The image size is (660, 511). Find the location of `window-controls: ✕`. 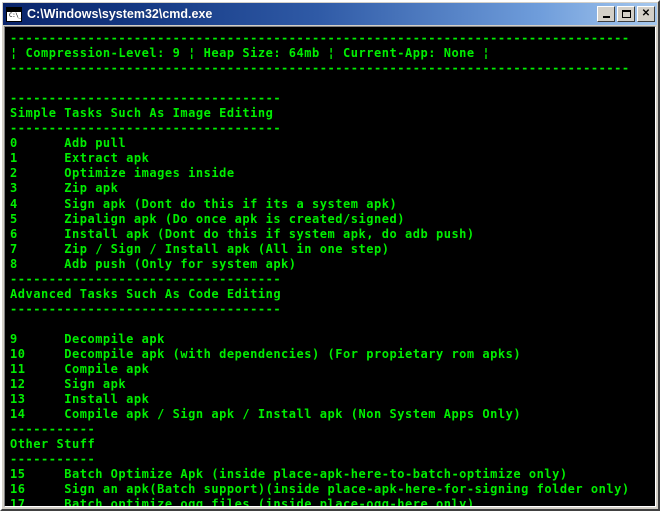

window-controls: ✕ is located at coordinates (626, 14).